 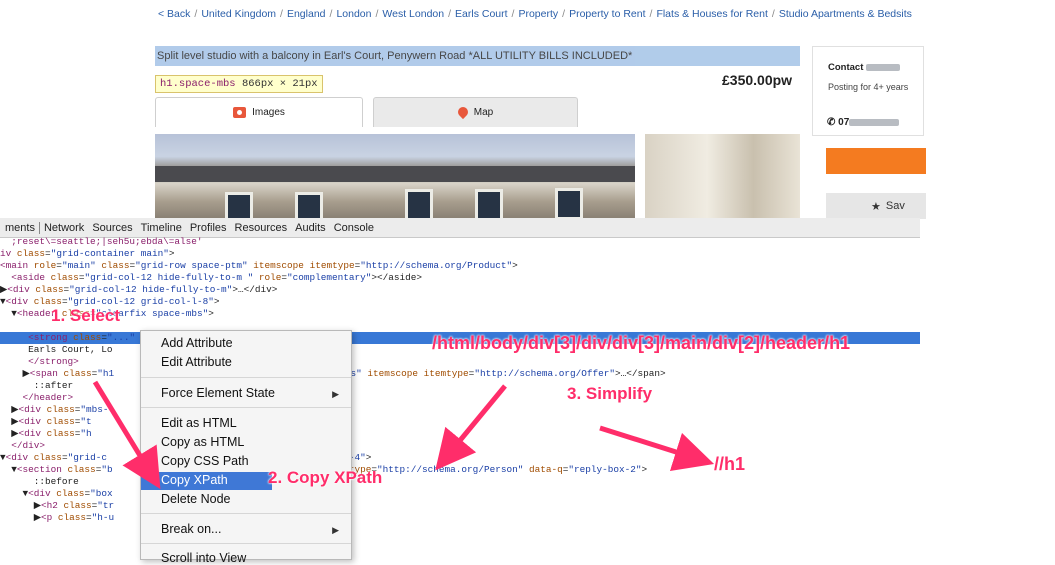 What do you see at coordinates (126, 435) in the screenshot?
I see `arrow-select-to-copy` at bounding box center [126, 435].